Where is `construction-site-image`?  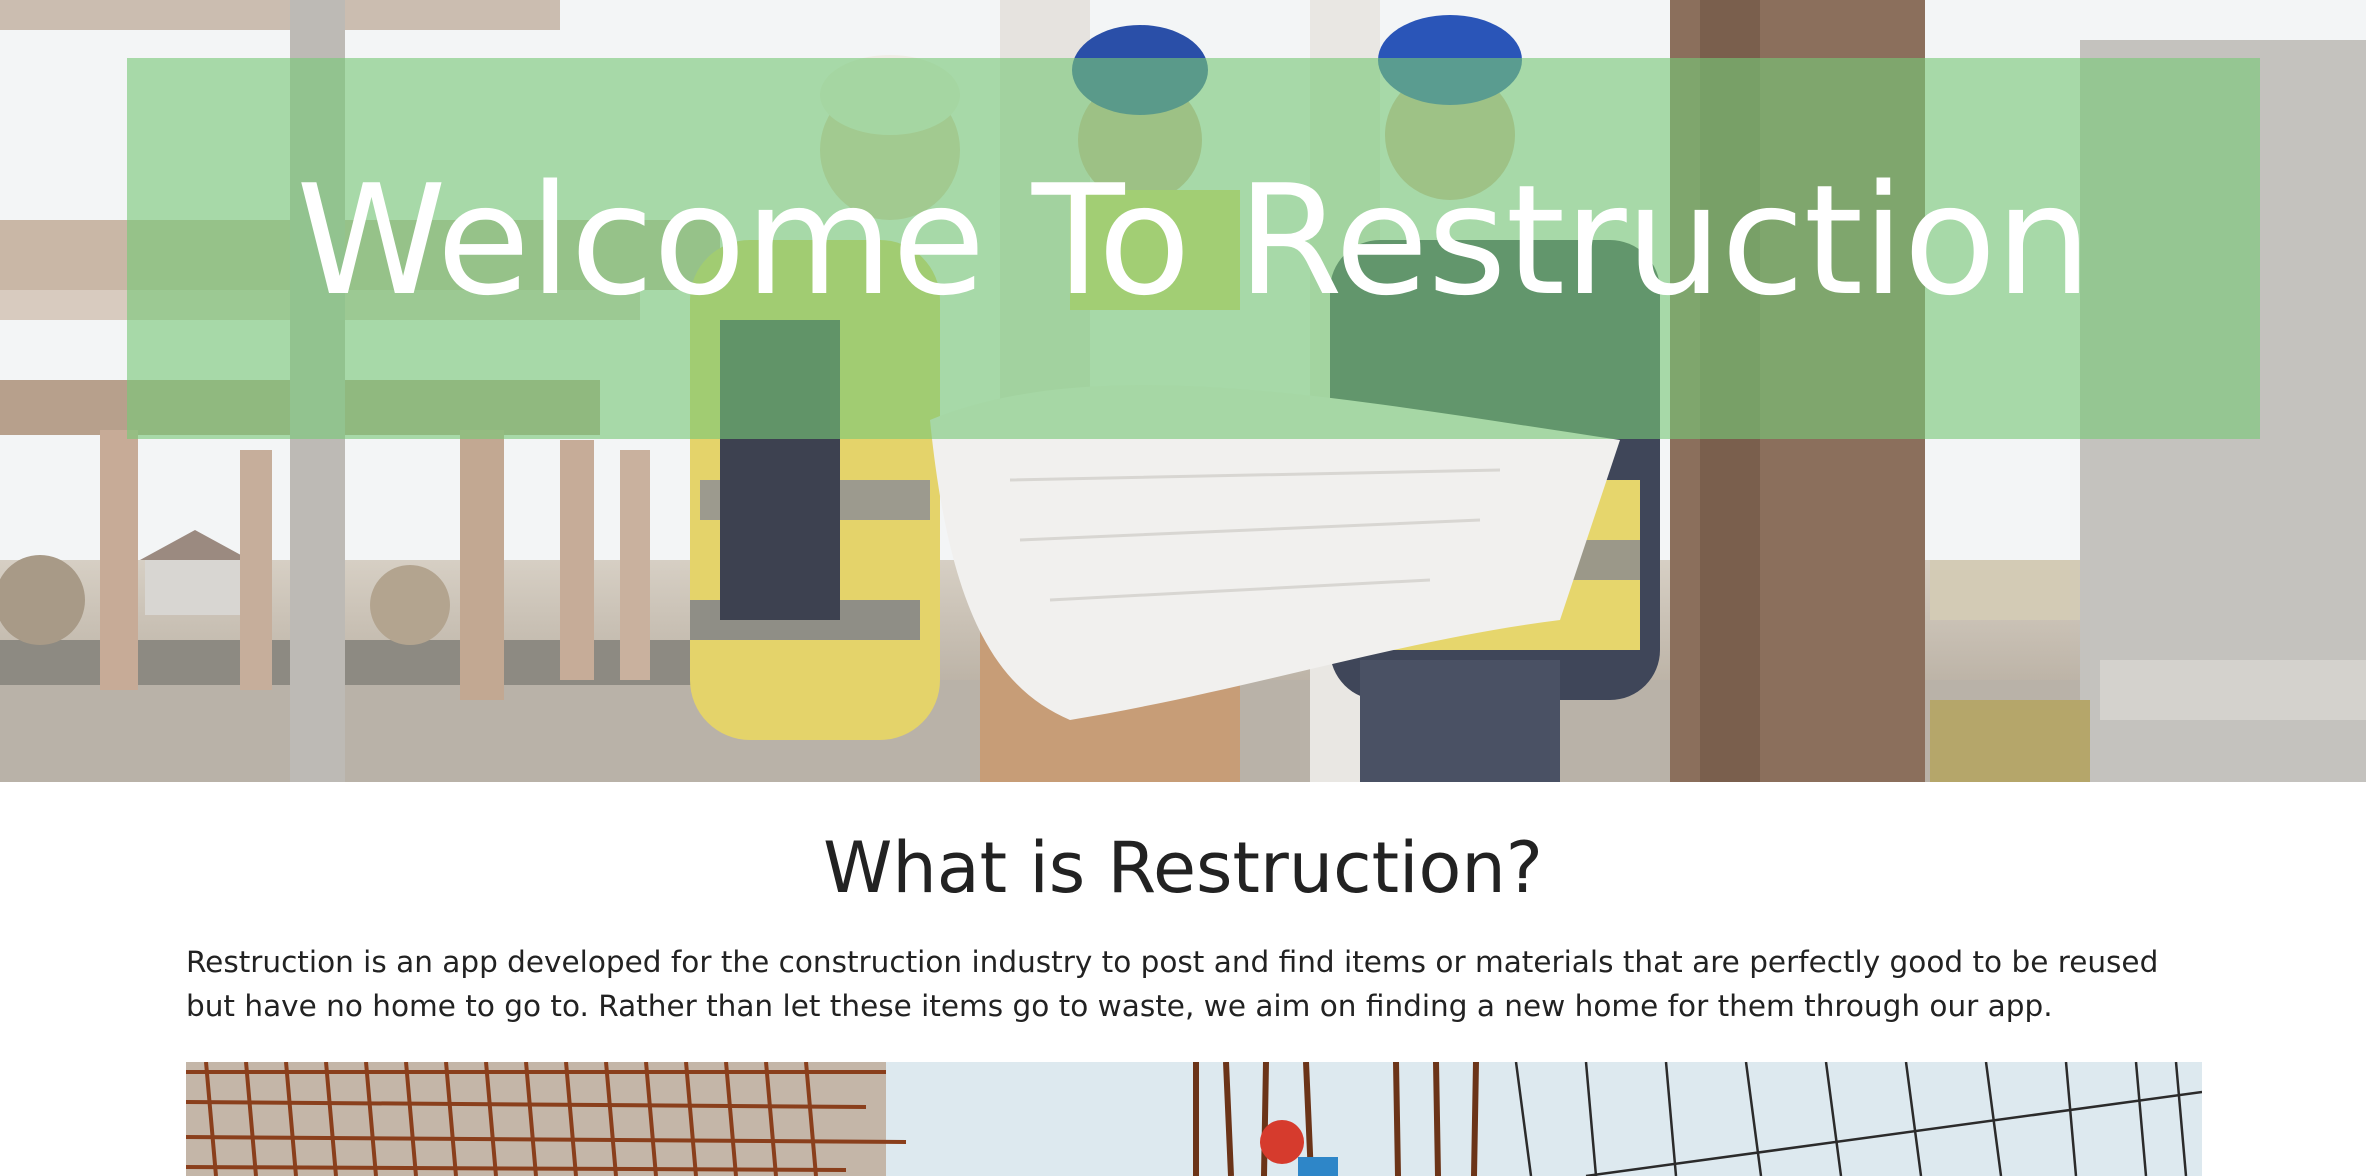 construction-site-image is located at coordinates (1194, 1119).